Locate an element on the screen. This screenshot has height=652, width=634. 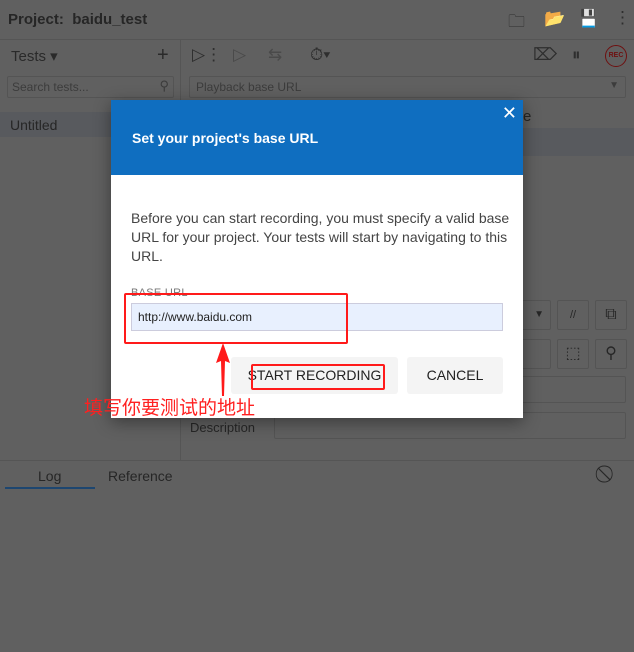
run-test-icon: ▷ is located at coordinates (239, 55).